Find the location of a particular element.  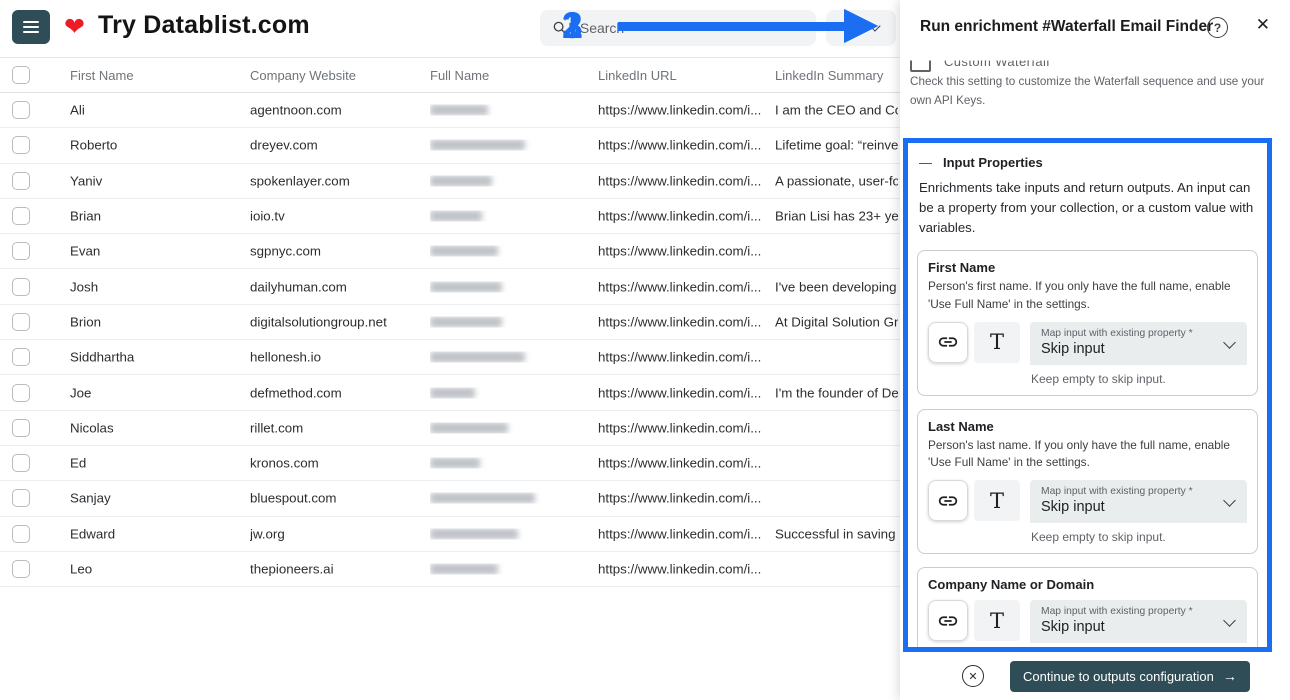

column-header-linkedin-summary: LinkedIn Summary is located at coordinates (829, 75).